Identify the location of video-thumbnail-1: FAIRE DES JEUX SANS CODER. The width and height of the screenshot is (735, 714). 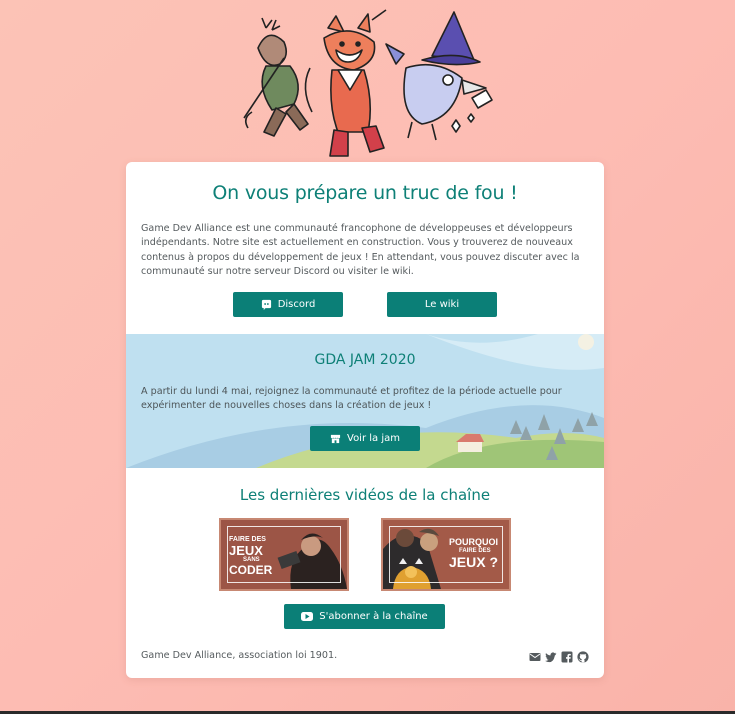
(284, 554).